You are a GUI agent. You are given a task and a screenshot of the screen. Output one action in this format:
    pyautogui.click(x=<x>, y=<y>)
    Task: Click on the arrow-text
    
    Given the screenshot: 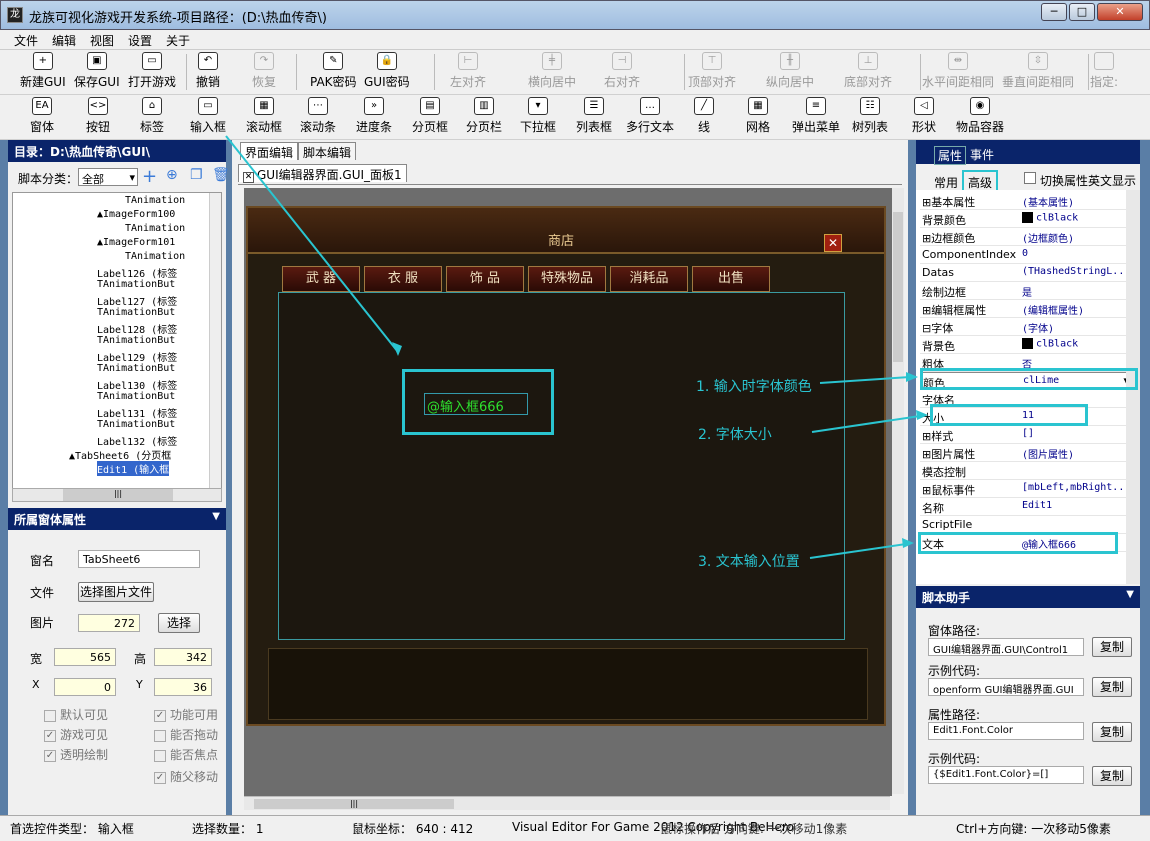 What is the action you would take?
    pyautogui.click(x=858, y=551)
    